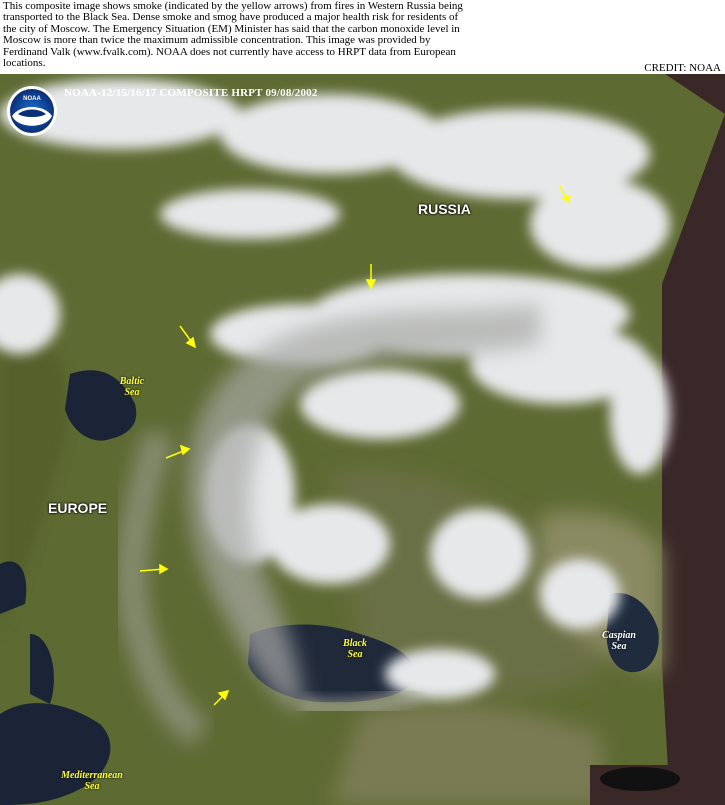  Describe the element at coordinates (619, 635) in the screenshot. I see `label-caspian-line1: Caspian` at that location.